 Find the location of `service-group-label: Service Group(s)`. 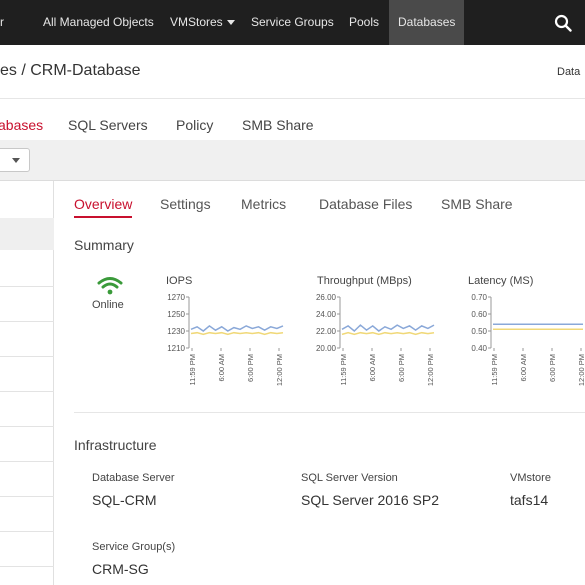

service-group-label: Service Group(s) is located at coordinates (134, 547).